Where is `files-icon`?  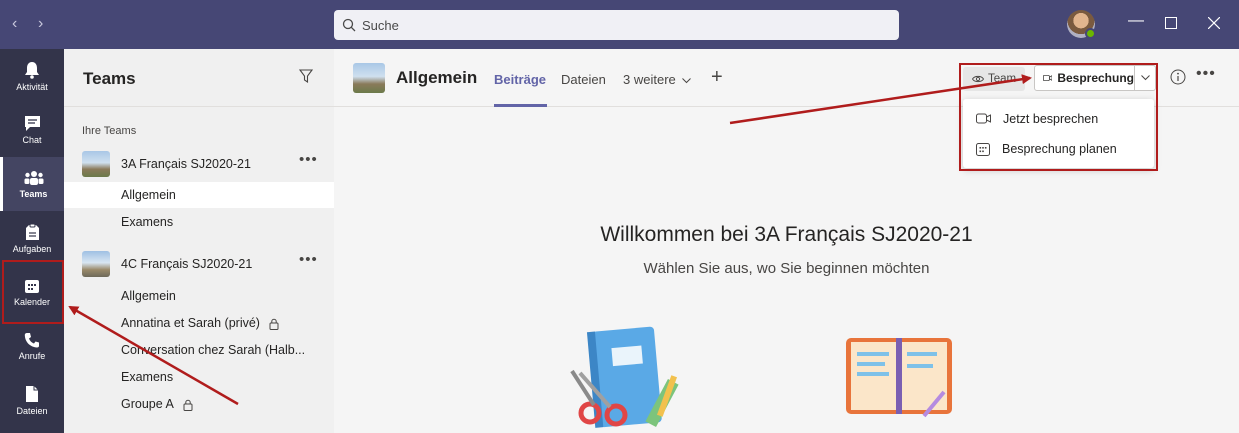 files-icon is located at coordinates (32, 393).